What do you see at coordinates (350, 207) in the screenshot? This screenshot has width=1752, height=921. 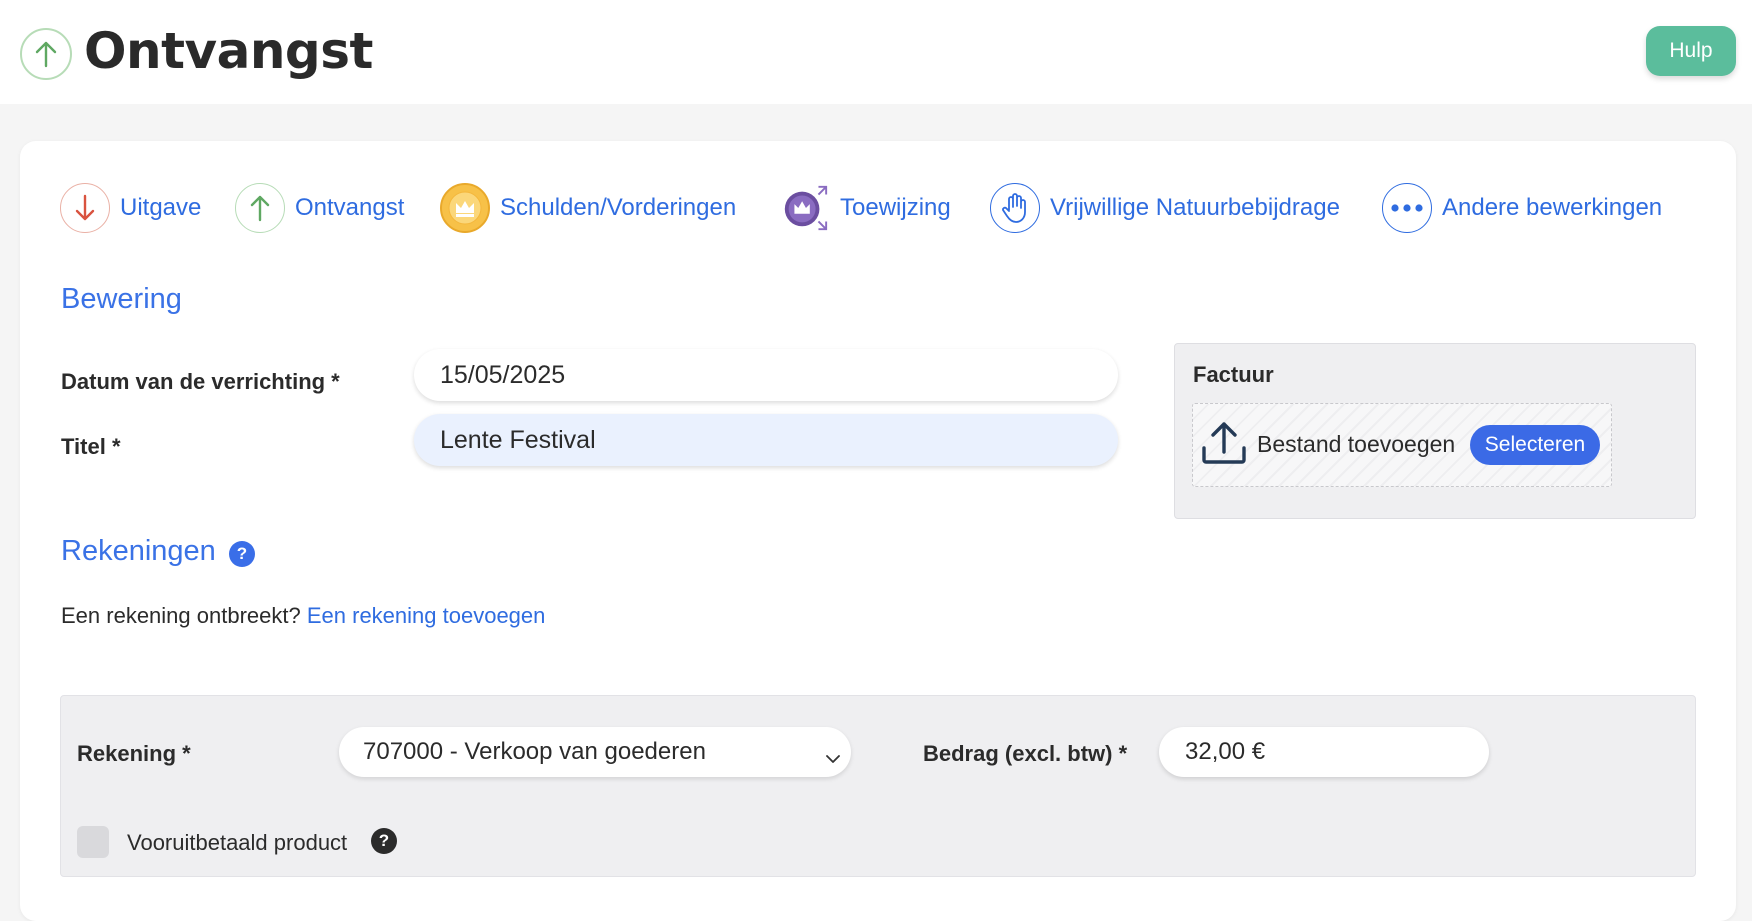 I see `operation-label: Ontvangst` at bounding box center [350, 207].